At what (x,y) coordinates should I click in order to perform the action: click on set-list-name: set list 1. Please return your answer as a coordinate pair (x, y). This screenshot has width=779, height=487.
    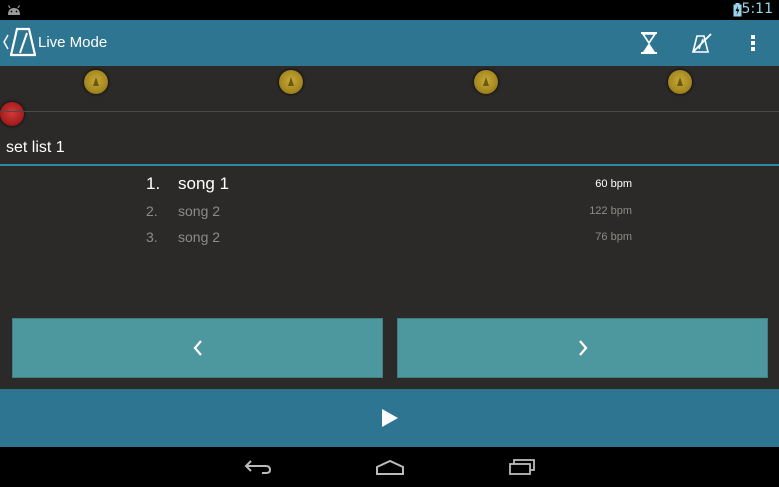
    Looking at the image, I should click on (35, 147).